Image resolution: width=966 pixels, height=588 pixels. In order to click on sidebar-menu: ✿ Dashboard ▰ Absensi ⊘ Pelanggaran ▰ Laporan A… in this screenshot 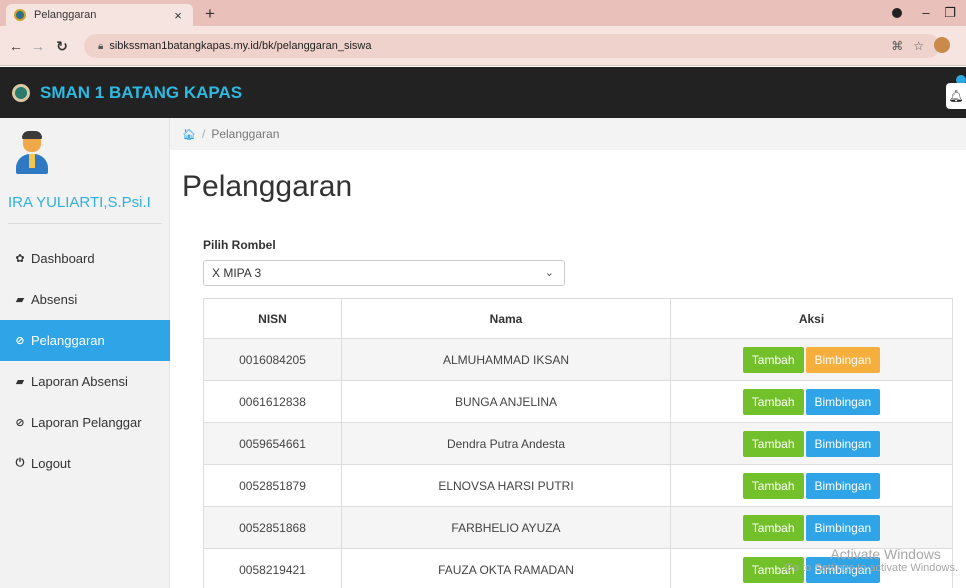, I will do `click(85, 361)`.